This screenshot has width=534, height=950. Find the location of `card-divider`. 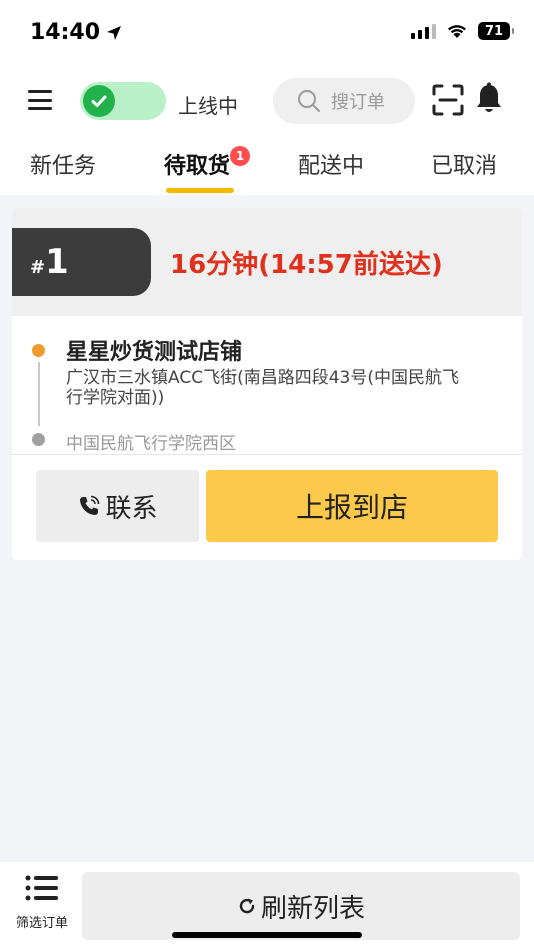

card-divider is located at coordinates (267, 454).